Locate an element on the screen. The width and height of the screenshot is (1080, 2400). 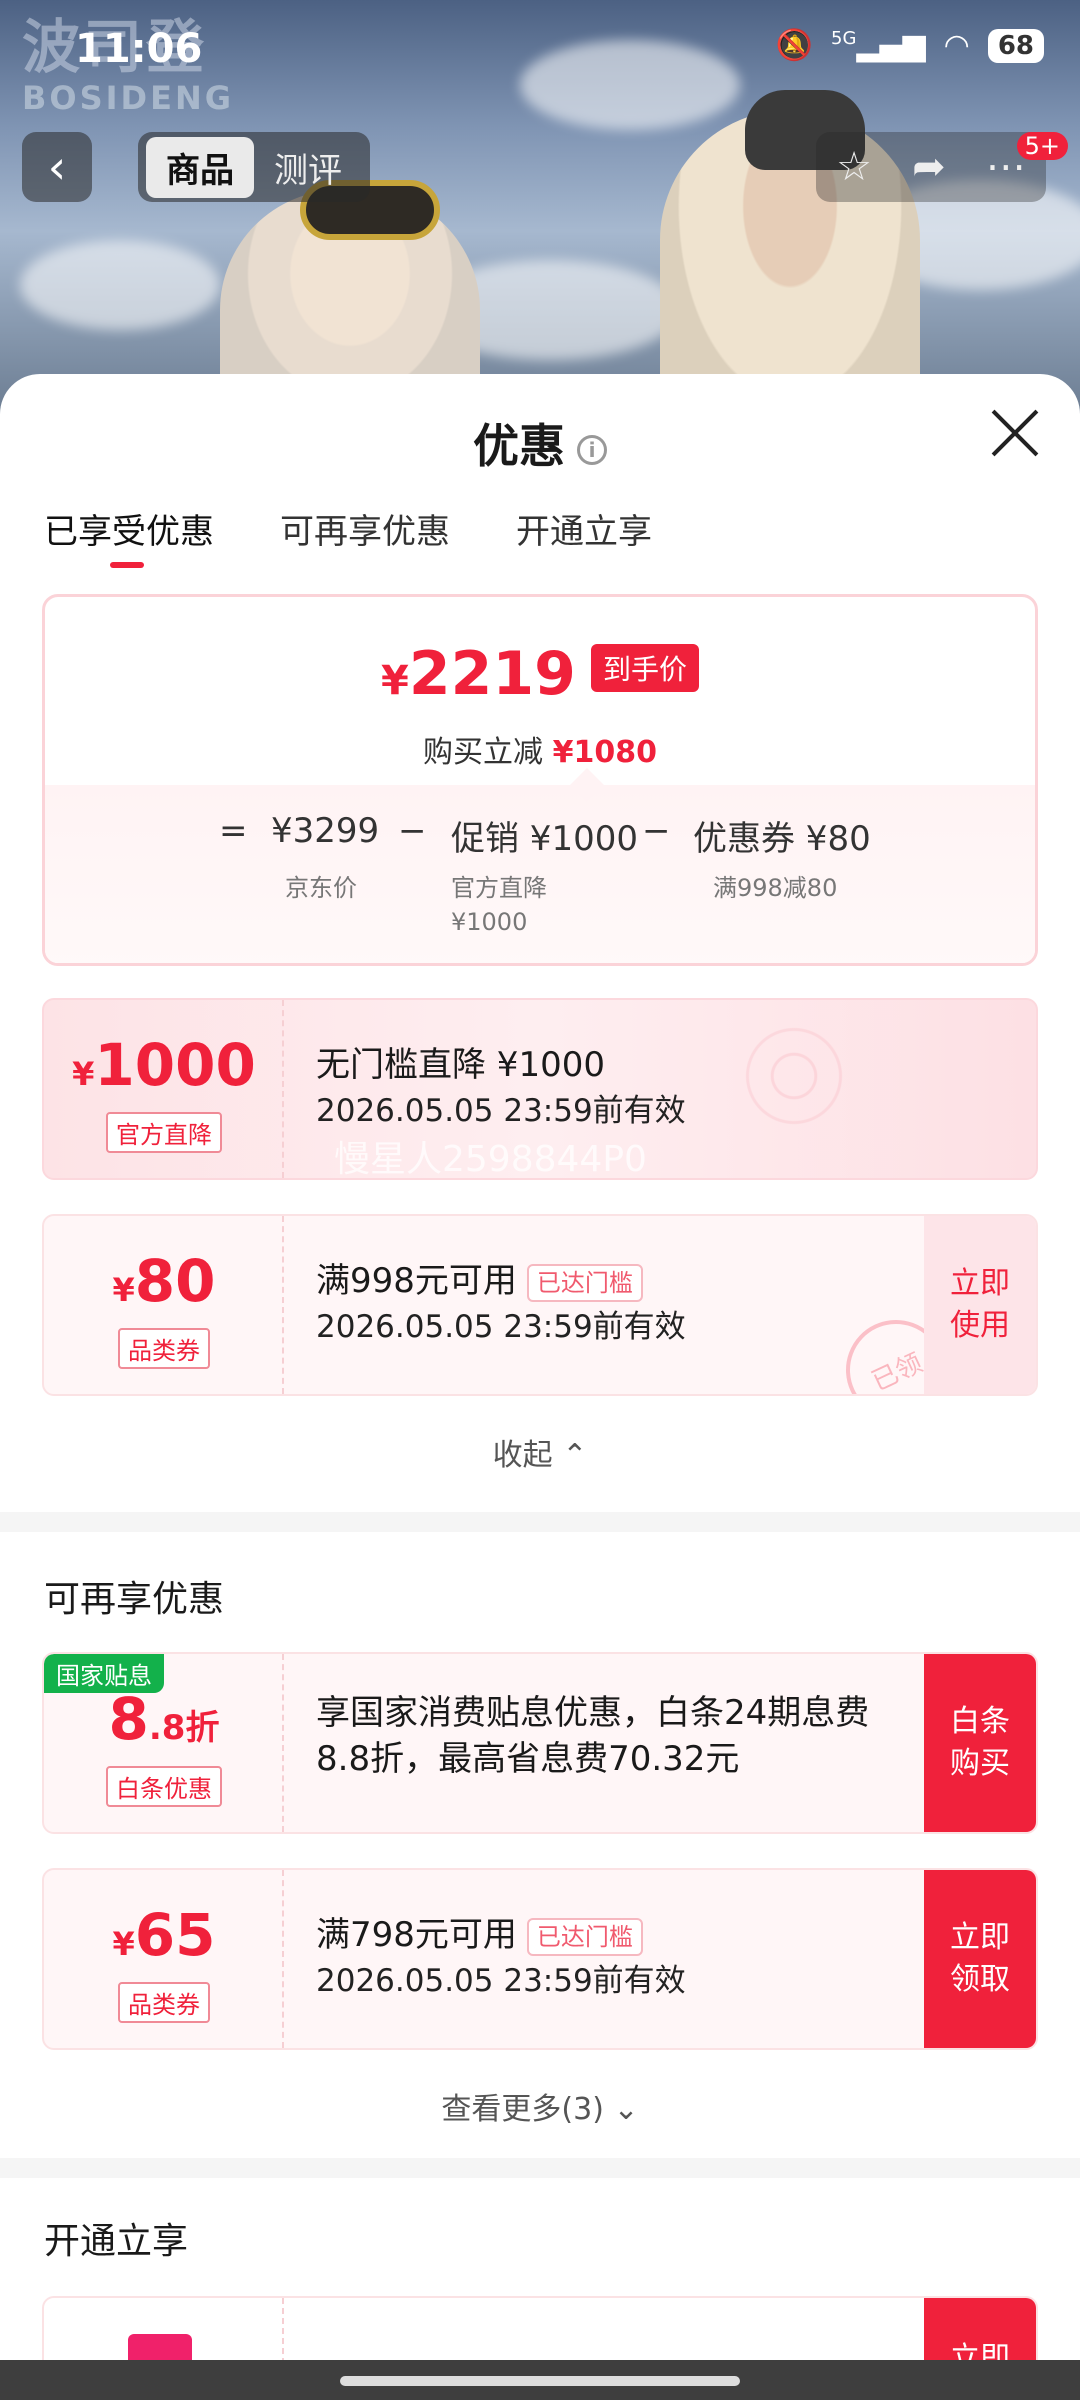
home-indicator is located at coordinates (540, 2381).